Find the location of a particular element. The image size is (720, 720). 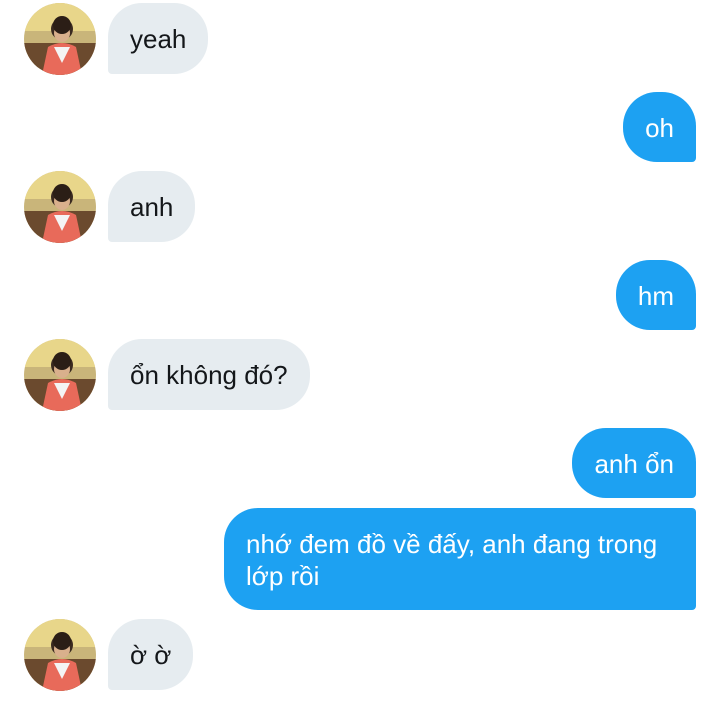

outgoing-message-bubble: anh ổn is located at coordinates (634, 463).